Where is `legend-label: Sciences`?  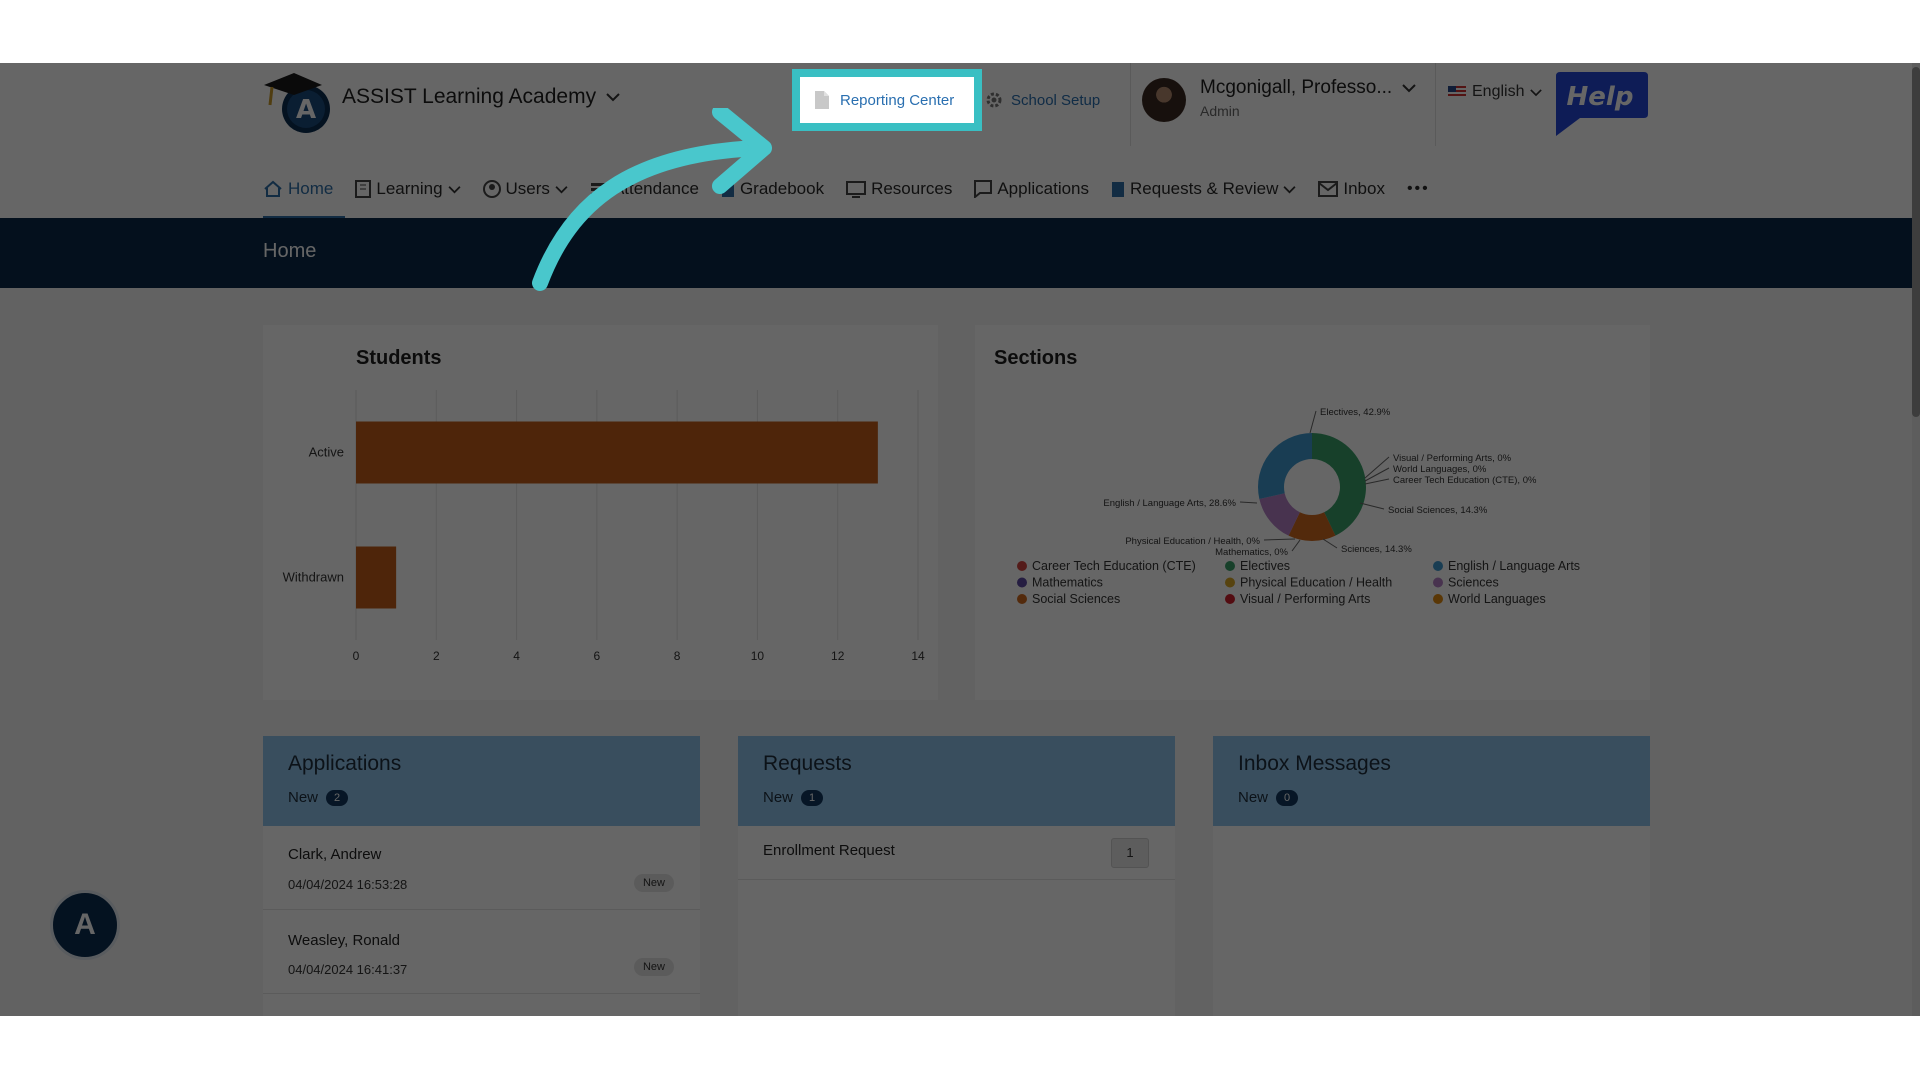
legend-label: Sciences is located at coordinates (1473, 583).